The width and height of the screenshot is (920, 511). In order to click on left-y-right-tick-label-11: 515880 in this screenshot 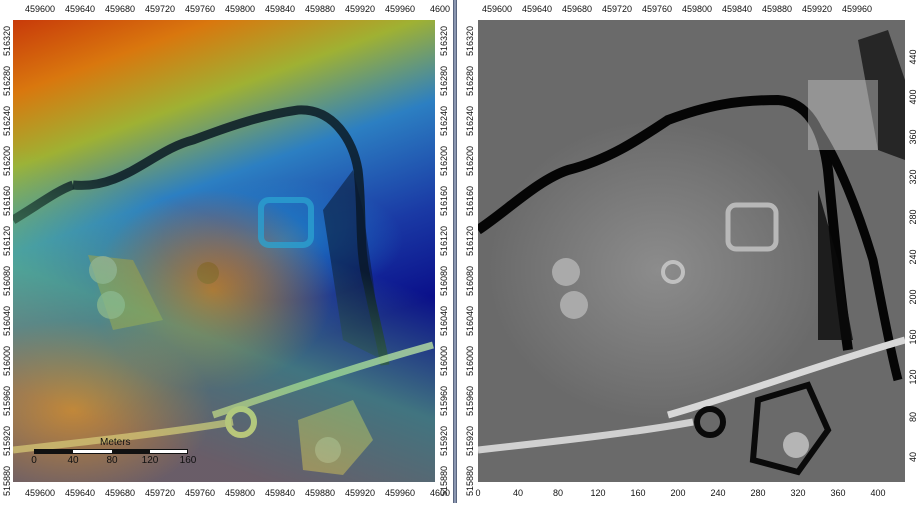, I will do `click(444, 481)`.